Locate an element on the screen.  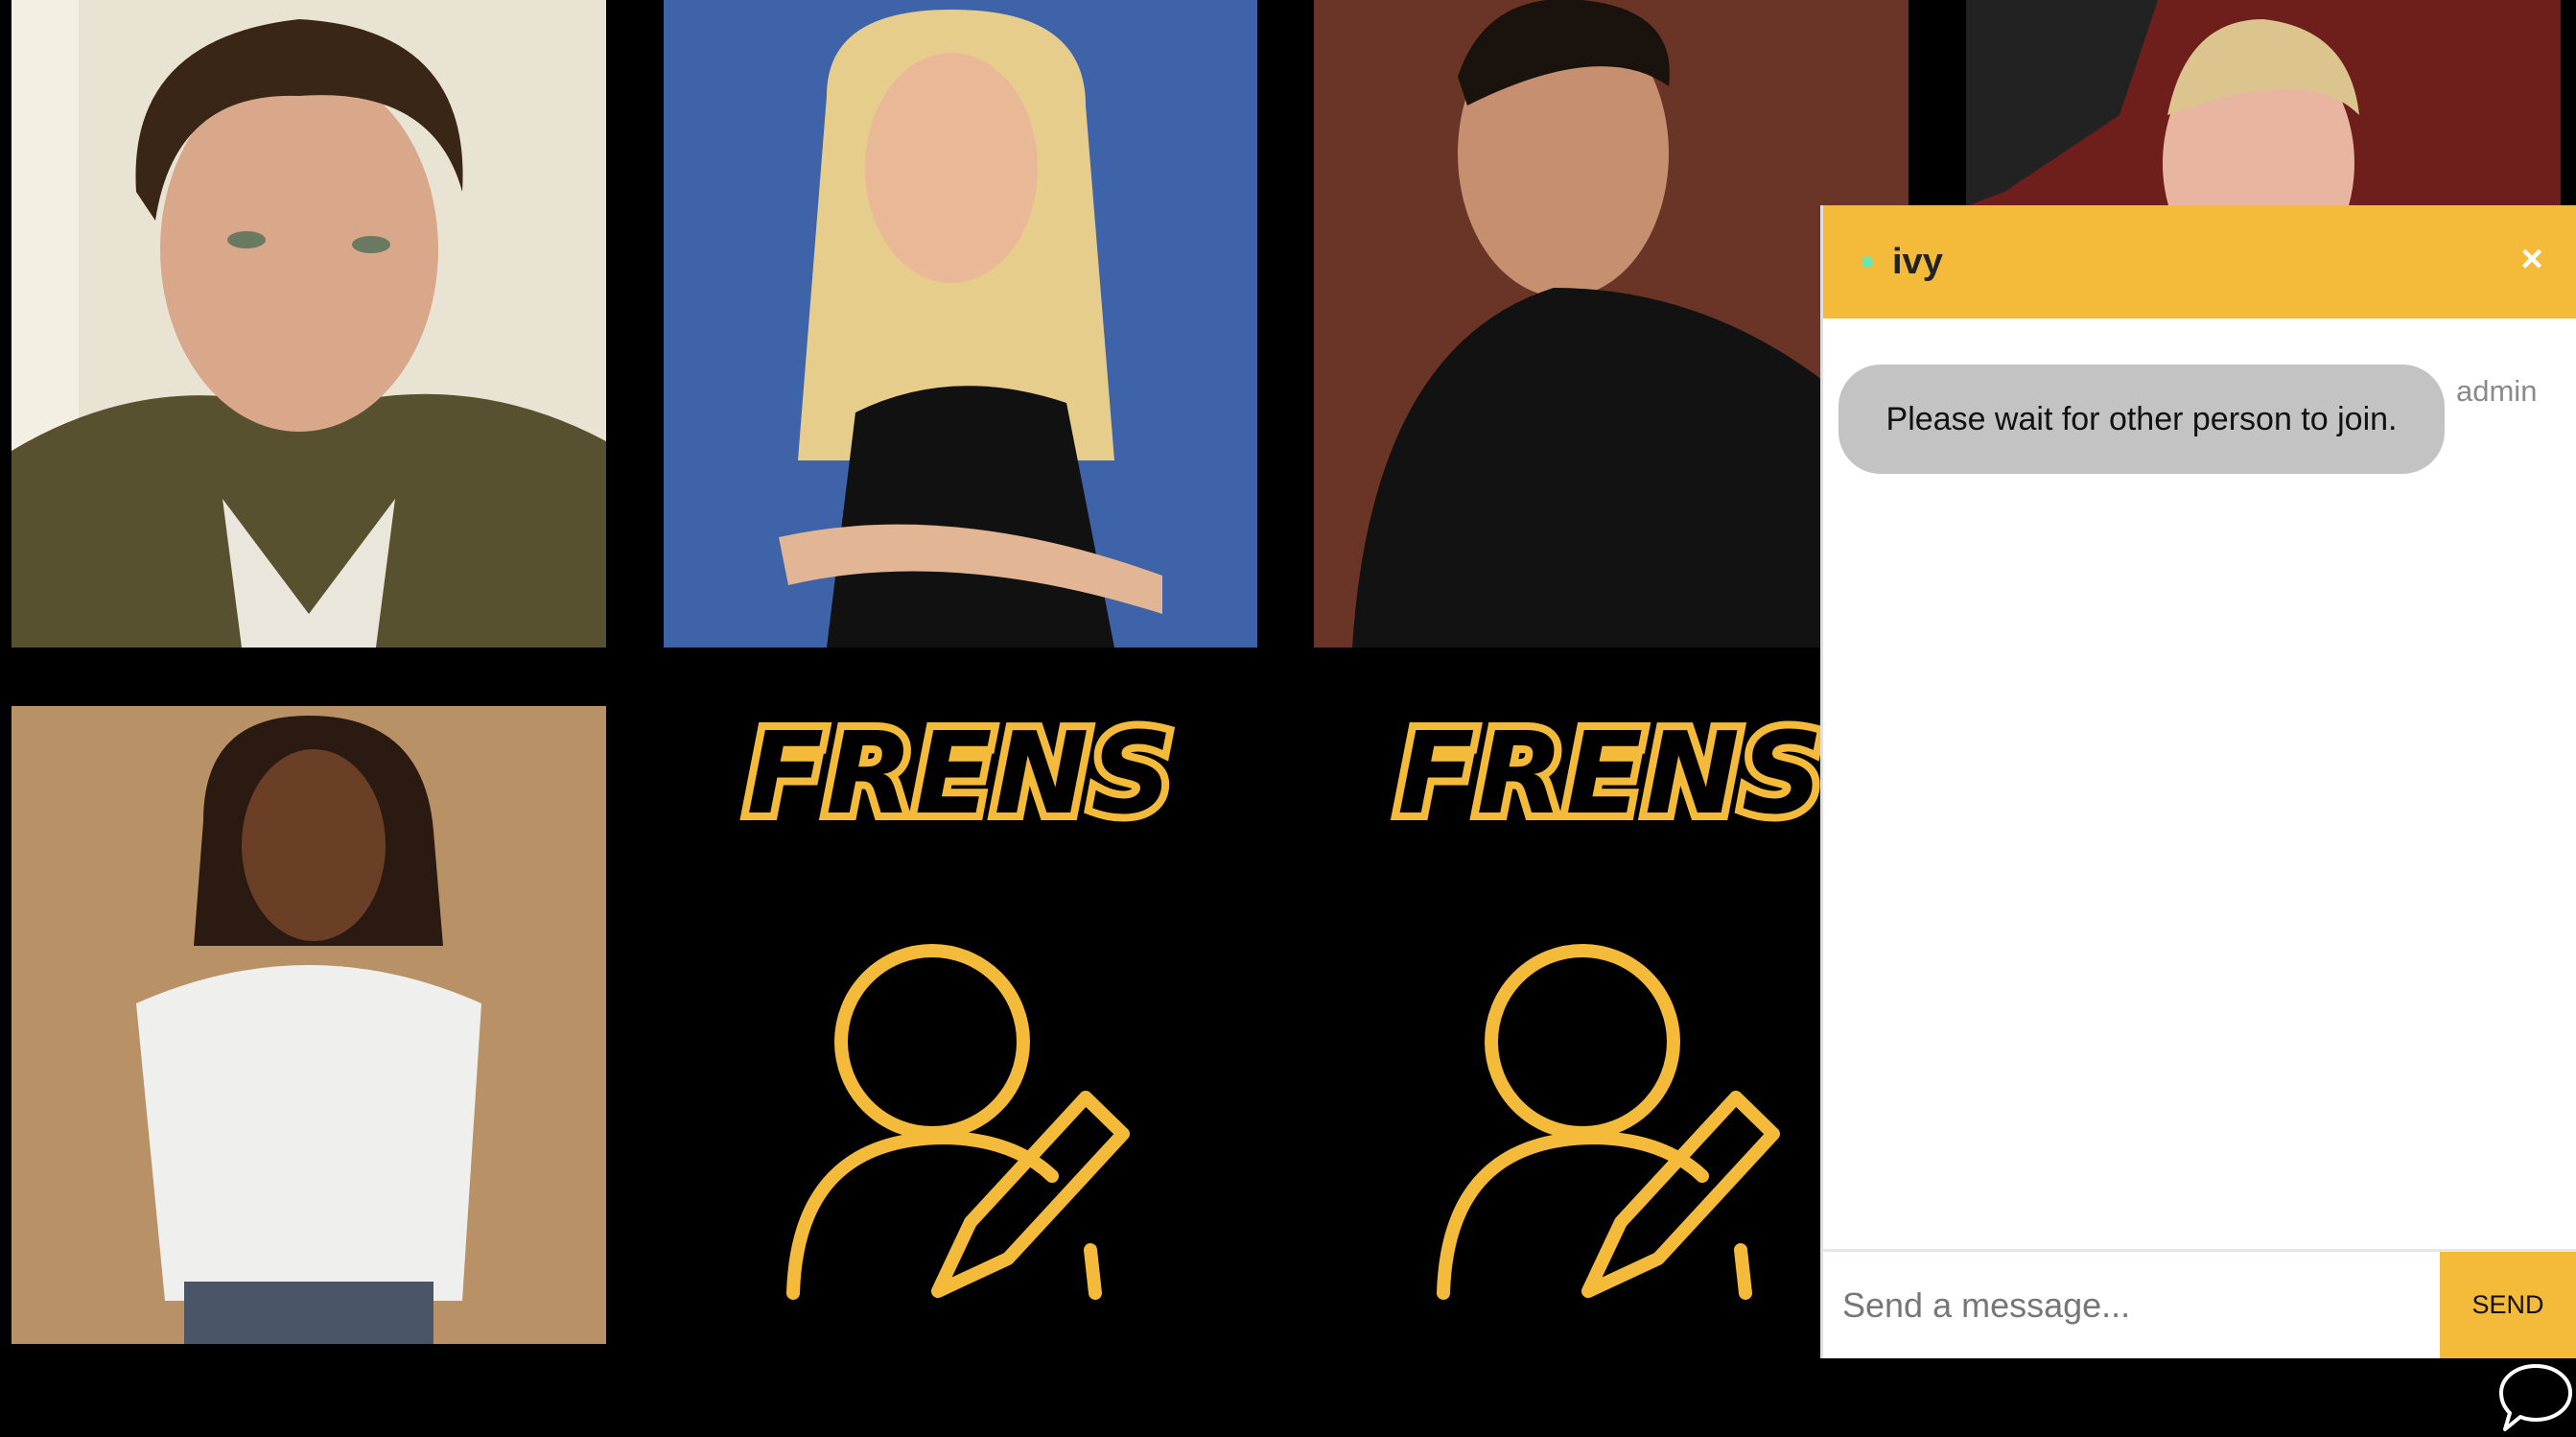
online-status-icon is located at coordinates (1867, 262).